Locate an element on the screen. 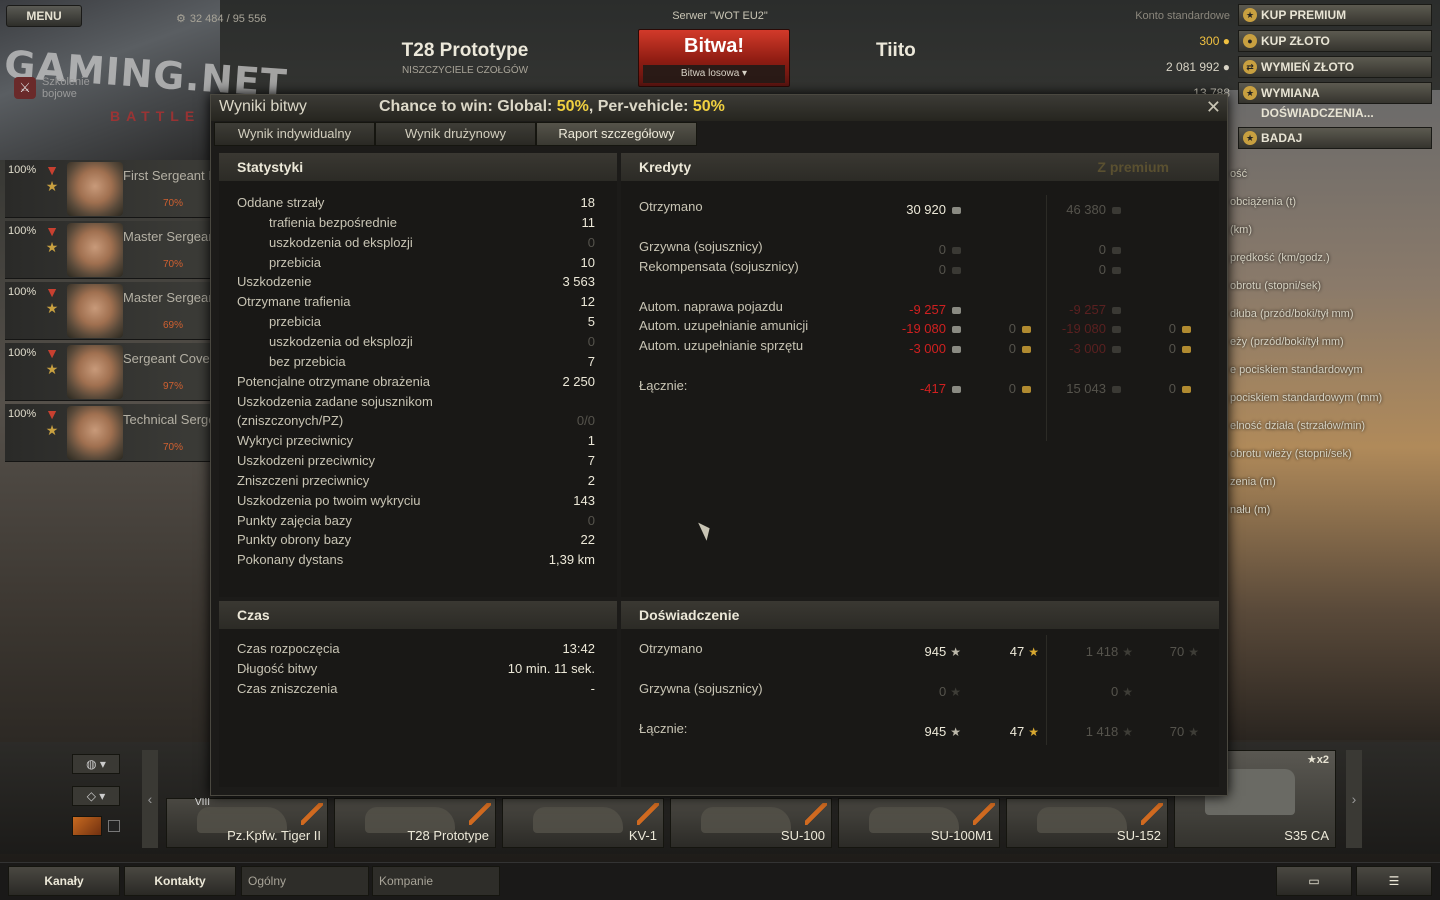  xp-fine-value: 0 ★ is located at coordinates (950, 691).